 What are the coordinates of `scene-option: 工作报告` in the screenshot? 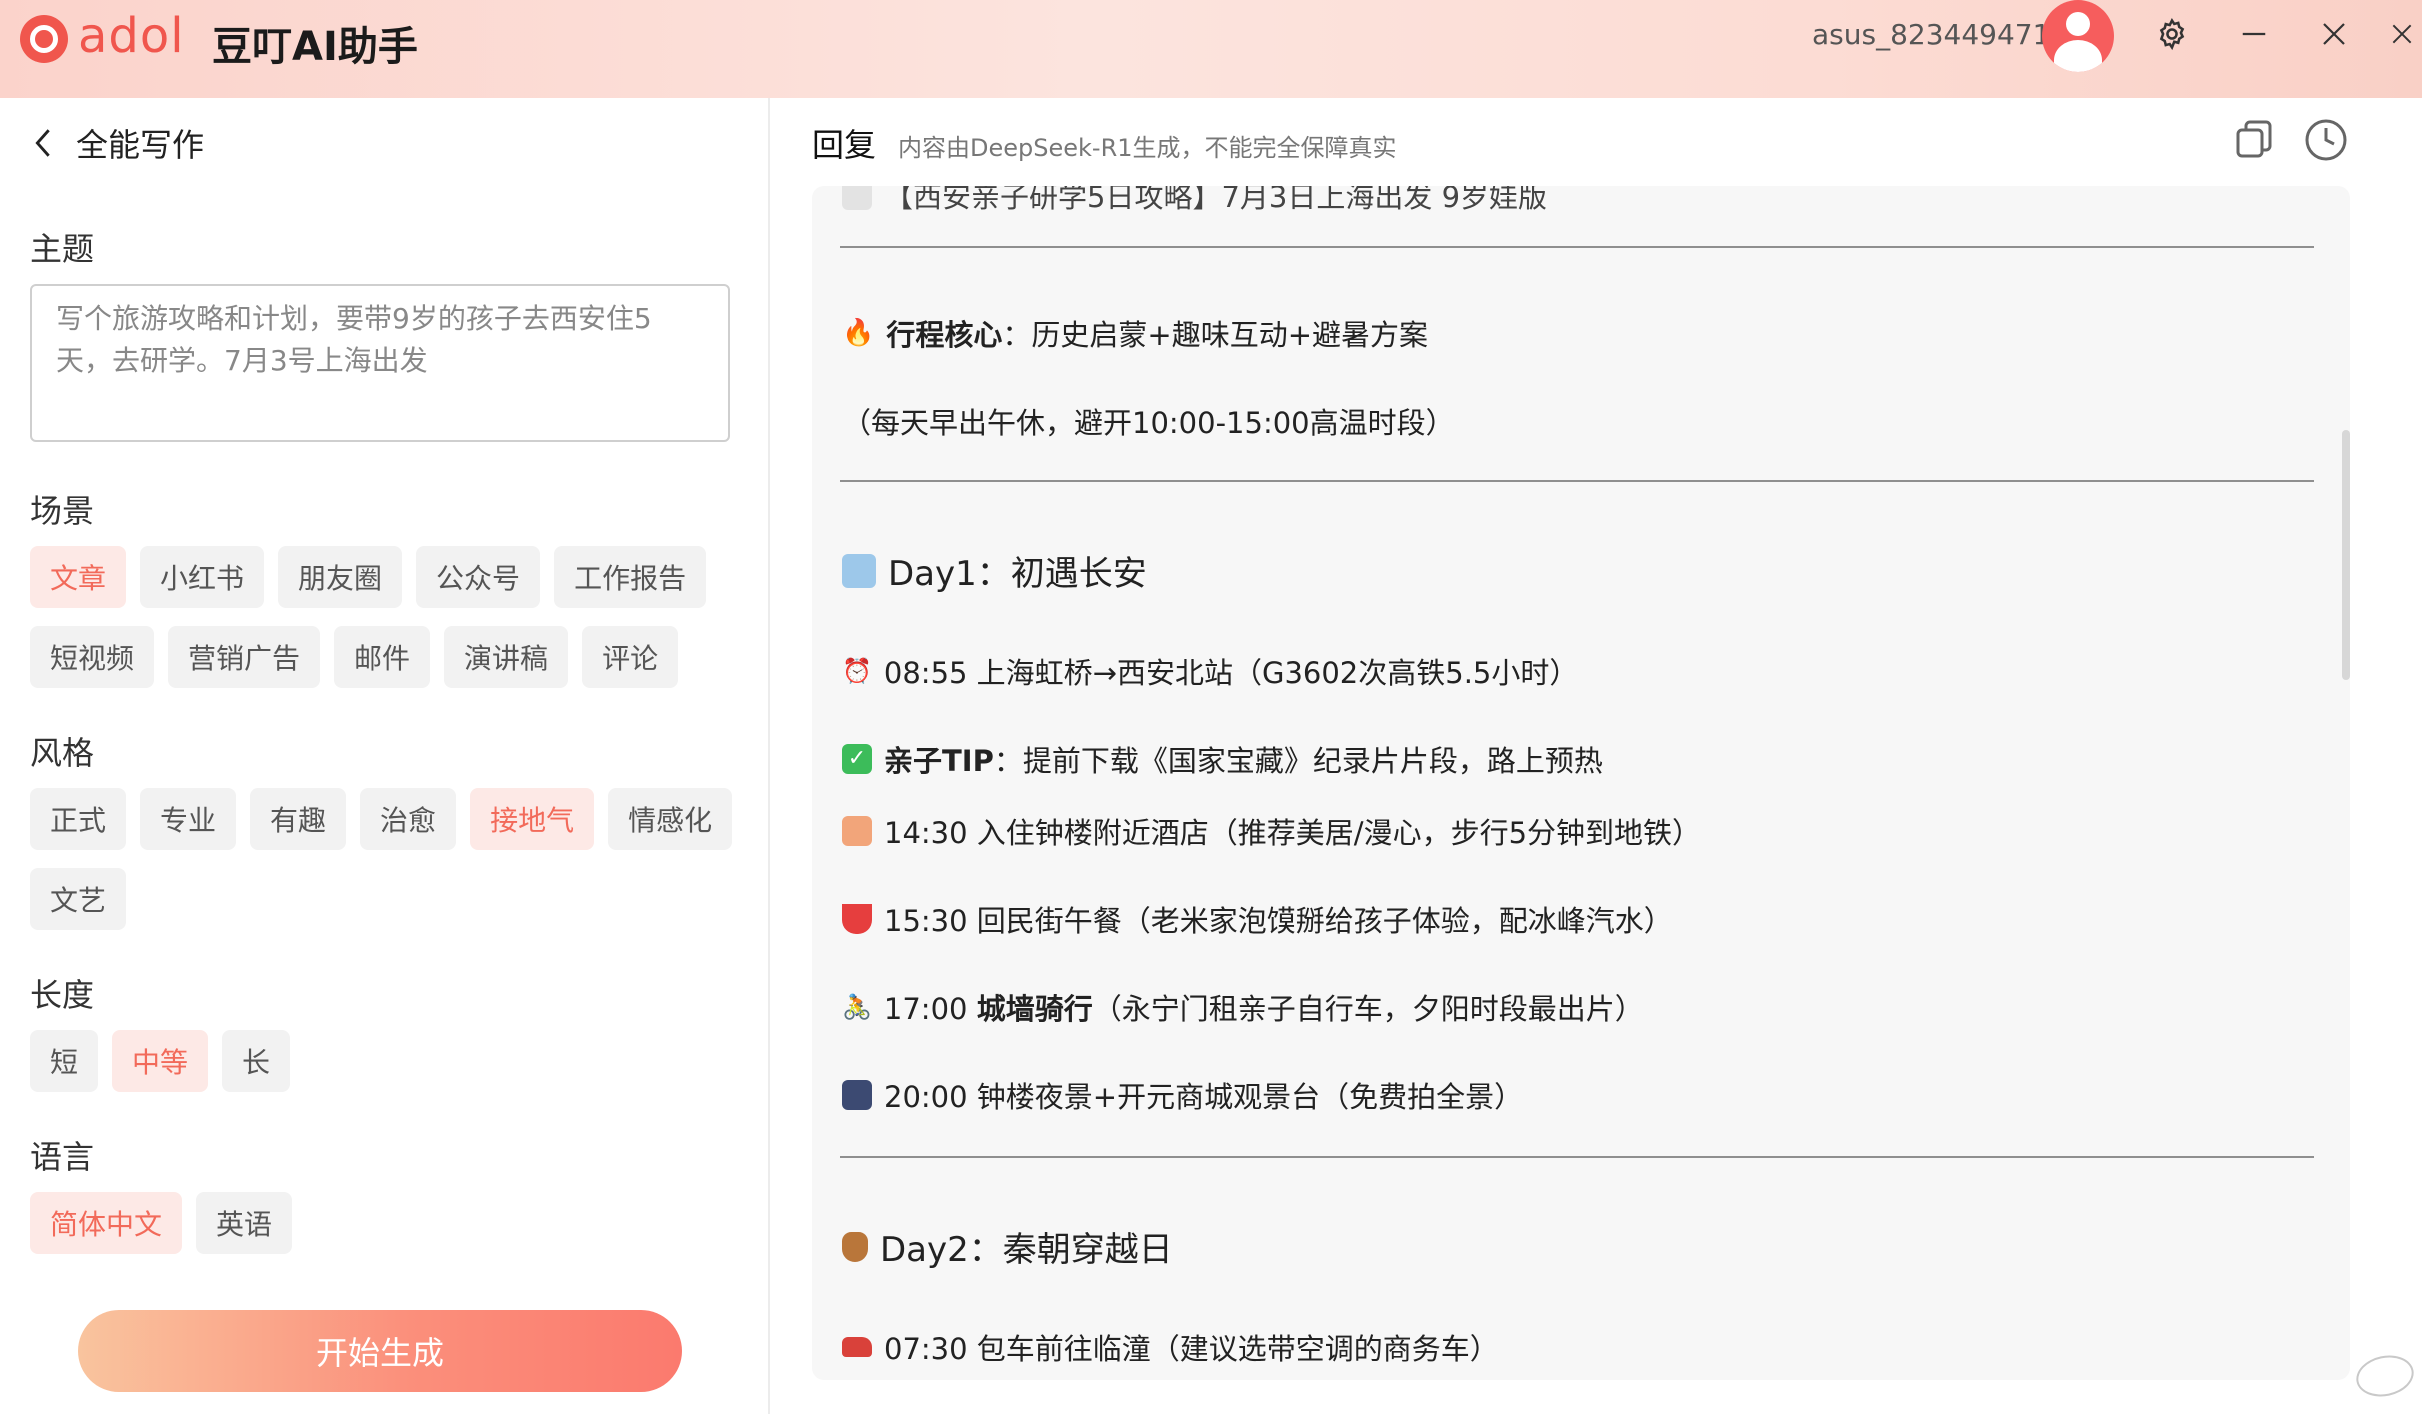 It's located at (630, 577).